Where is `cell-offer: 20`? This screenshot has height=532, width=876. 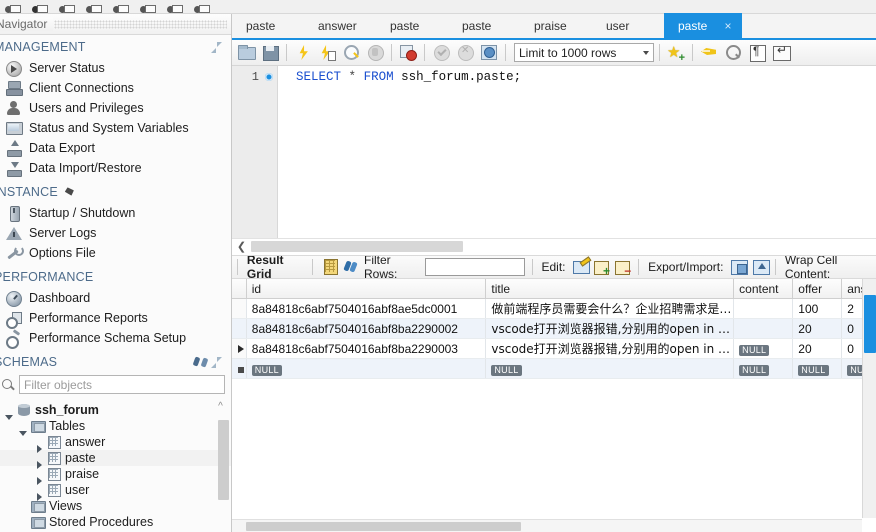 cell-offer: 20 is located at coordinates (817, 329).